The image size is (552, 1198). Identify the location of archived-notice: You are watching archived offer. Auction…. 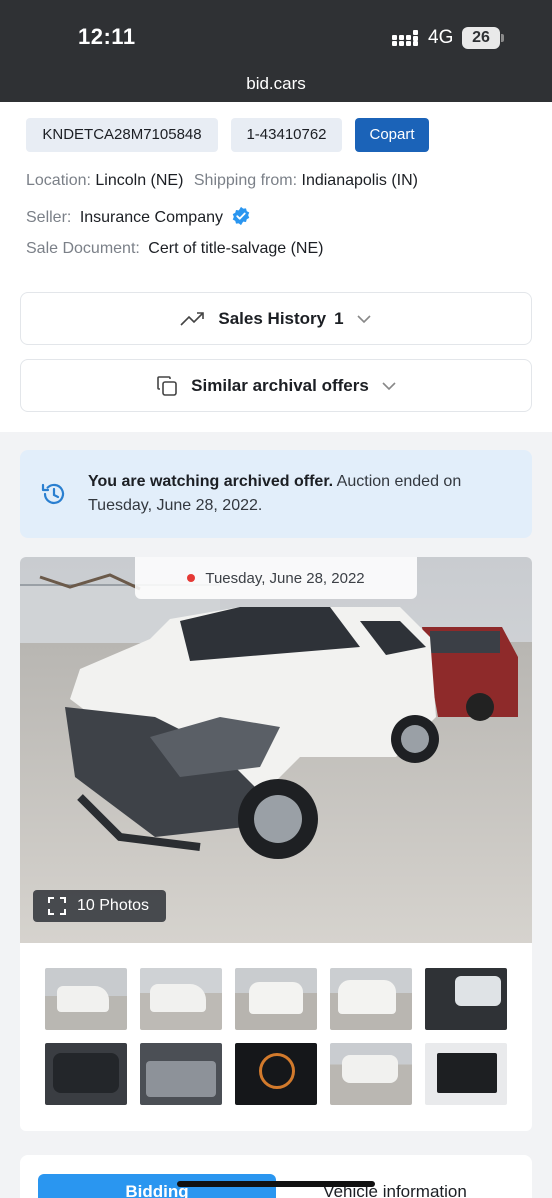
(276, 494).